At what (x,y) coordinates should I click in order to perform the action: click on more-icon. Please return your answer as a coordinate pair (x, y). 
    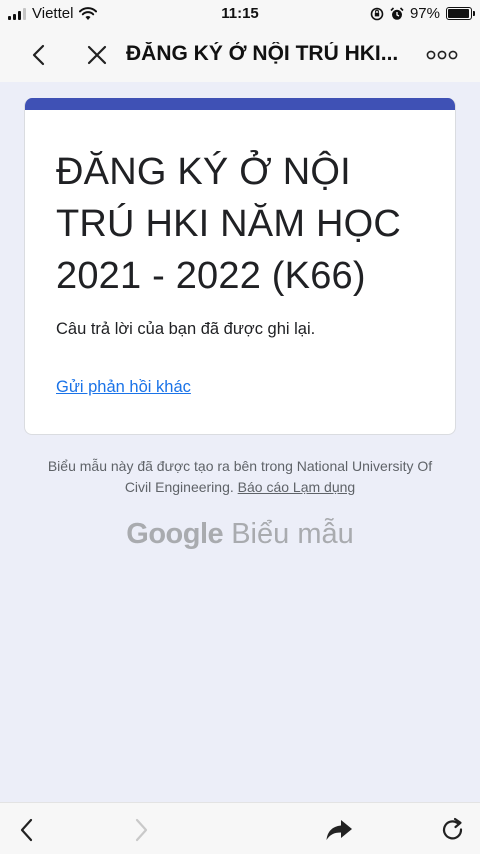
    Looking at the image, I should click on (442, 55).